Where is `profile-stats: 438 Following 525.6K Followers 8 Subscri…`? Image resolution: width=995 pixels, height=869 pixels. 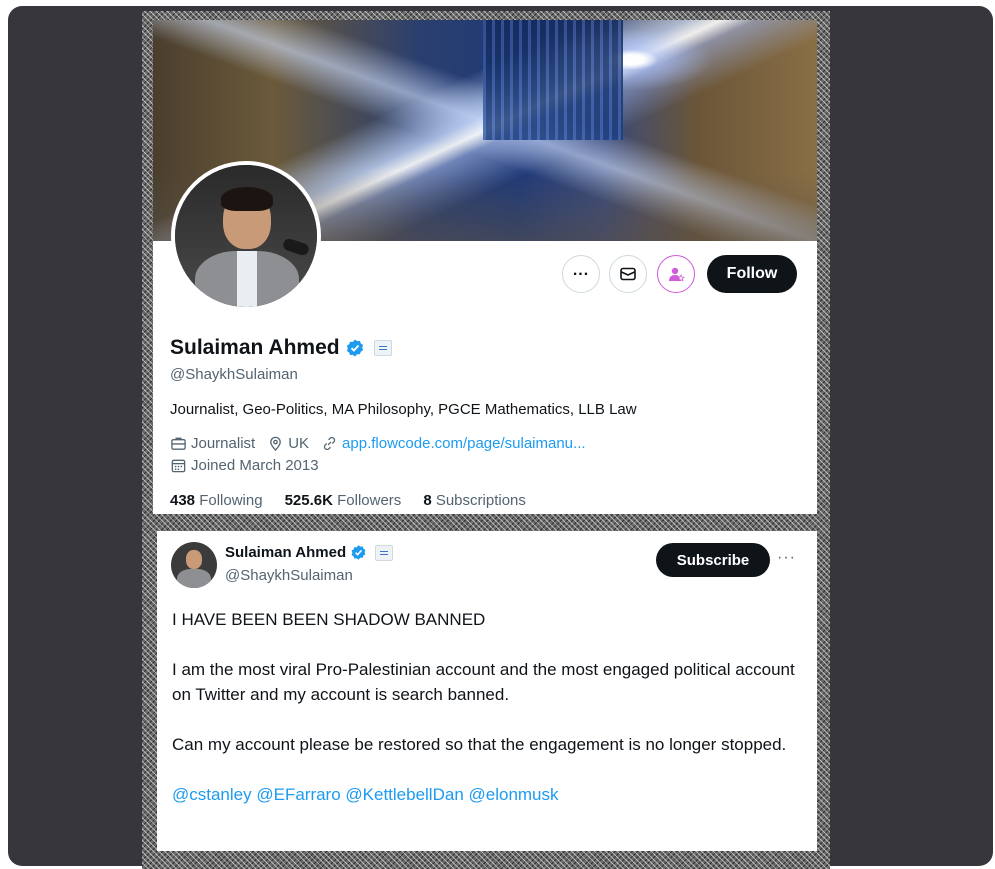
profile-stats: 438 Following 525.6K Followers 8 Subscri… is located at coordinates (348, 500).